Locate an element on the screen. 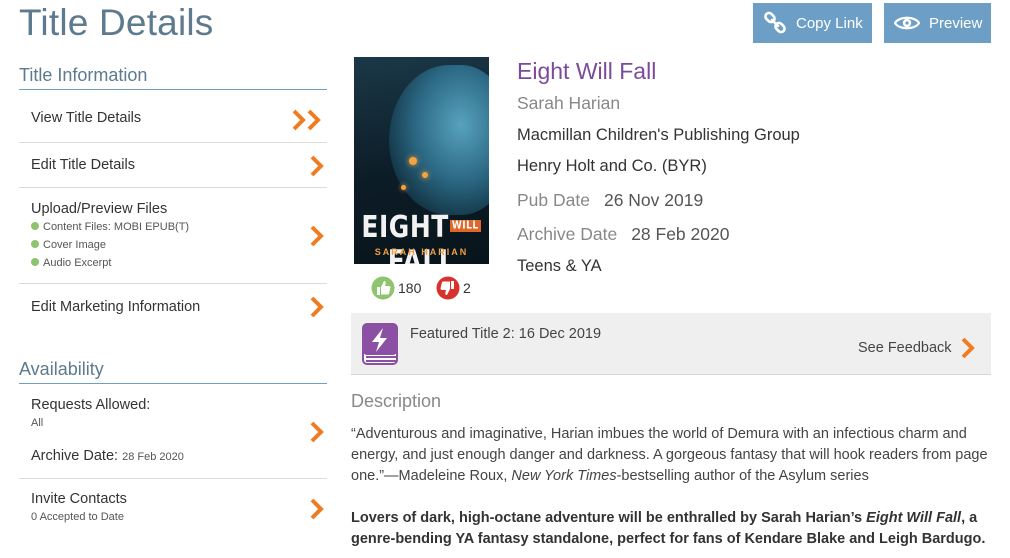  sidebar-item-label: Edit Marketing Information is located at coordinates (116, 307).